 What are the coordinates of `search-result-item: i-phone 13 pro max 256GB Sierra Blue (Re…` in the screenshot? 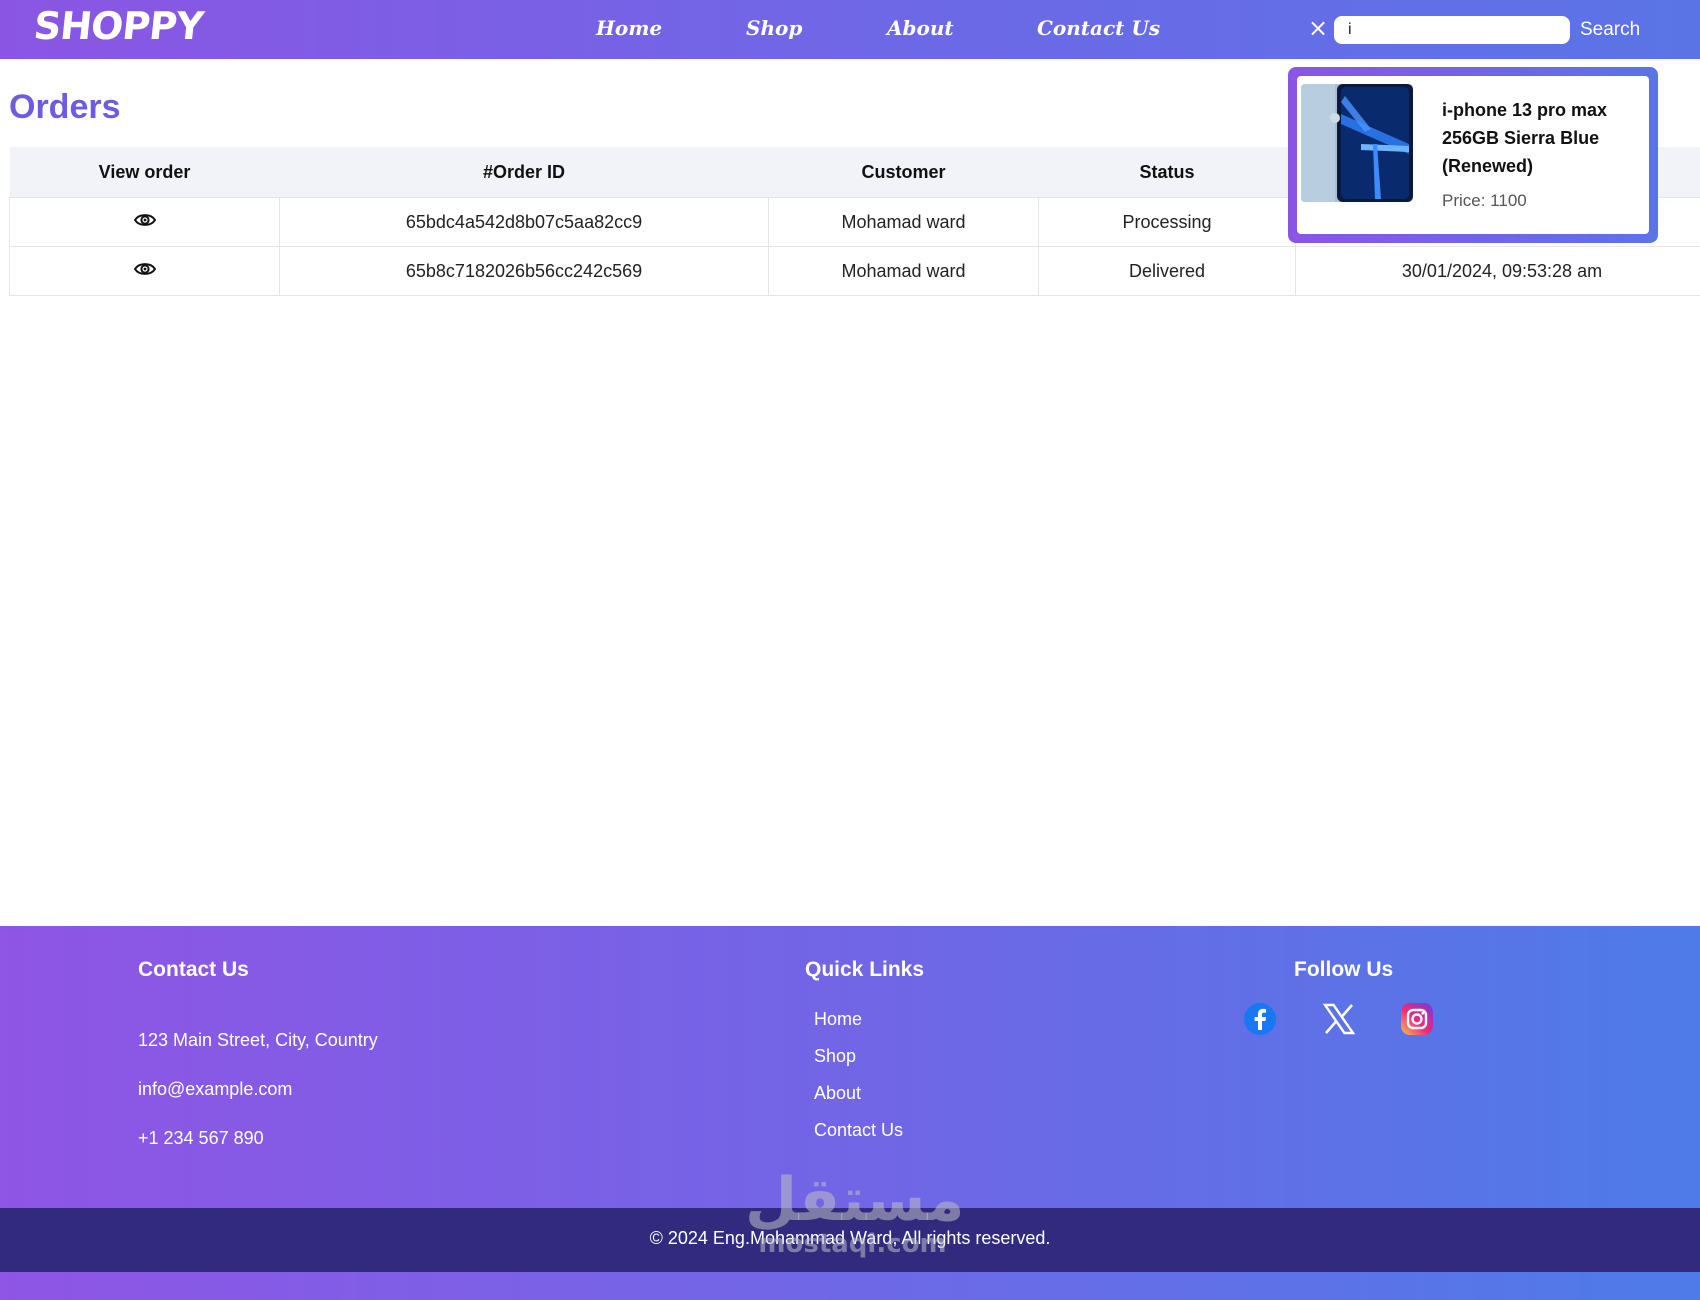 It's located at (1473, 155).